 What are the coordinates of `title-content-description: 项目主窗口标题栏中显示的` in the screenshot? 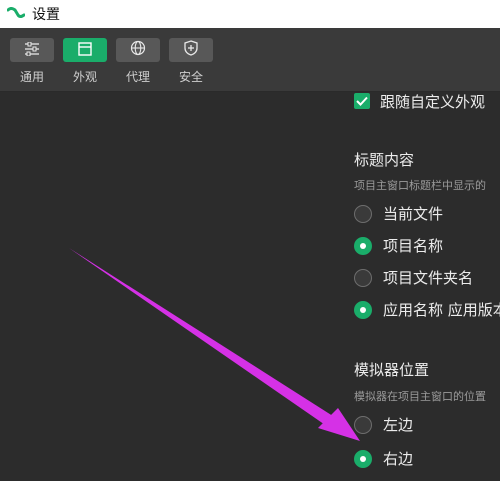 It's located at (420, 185).